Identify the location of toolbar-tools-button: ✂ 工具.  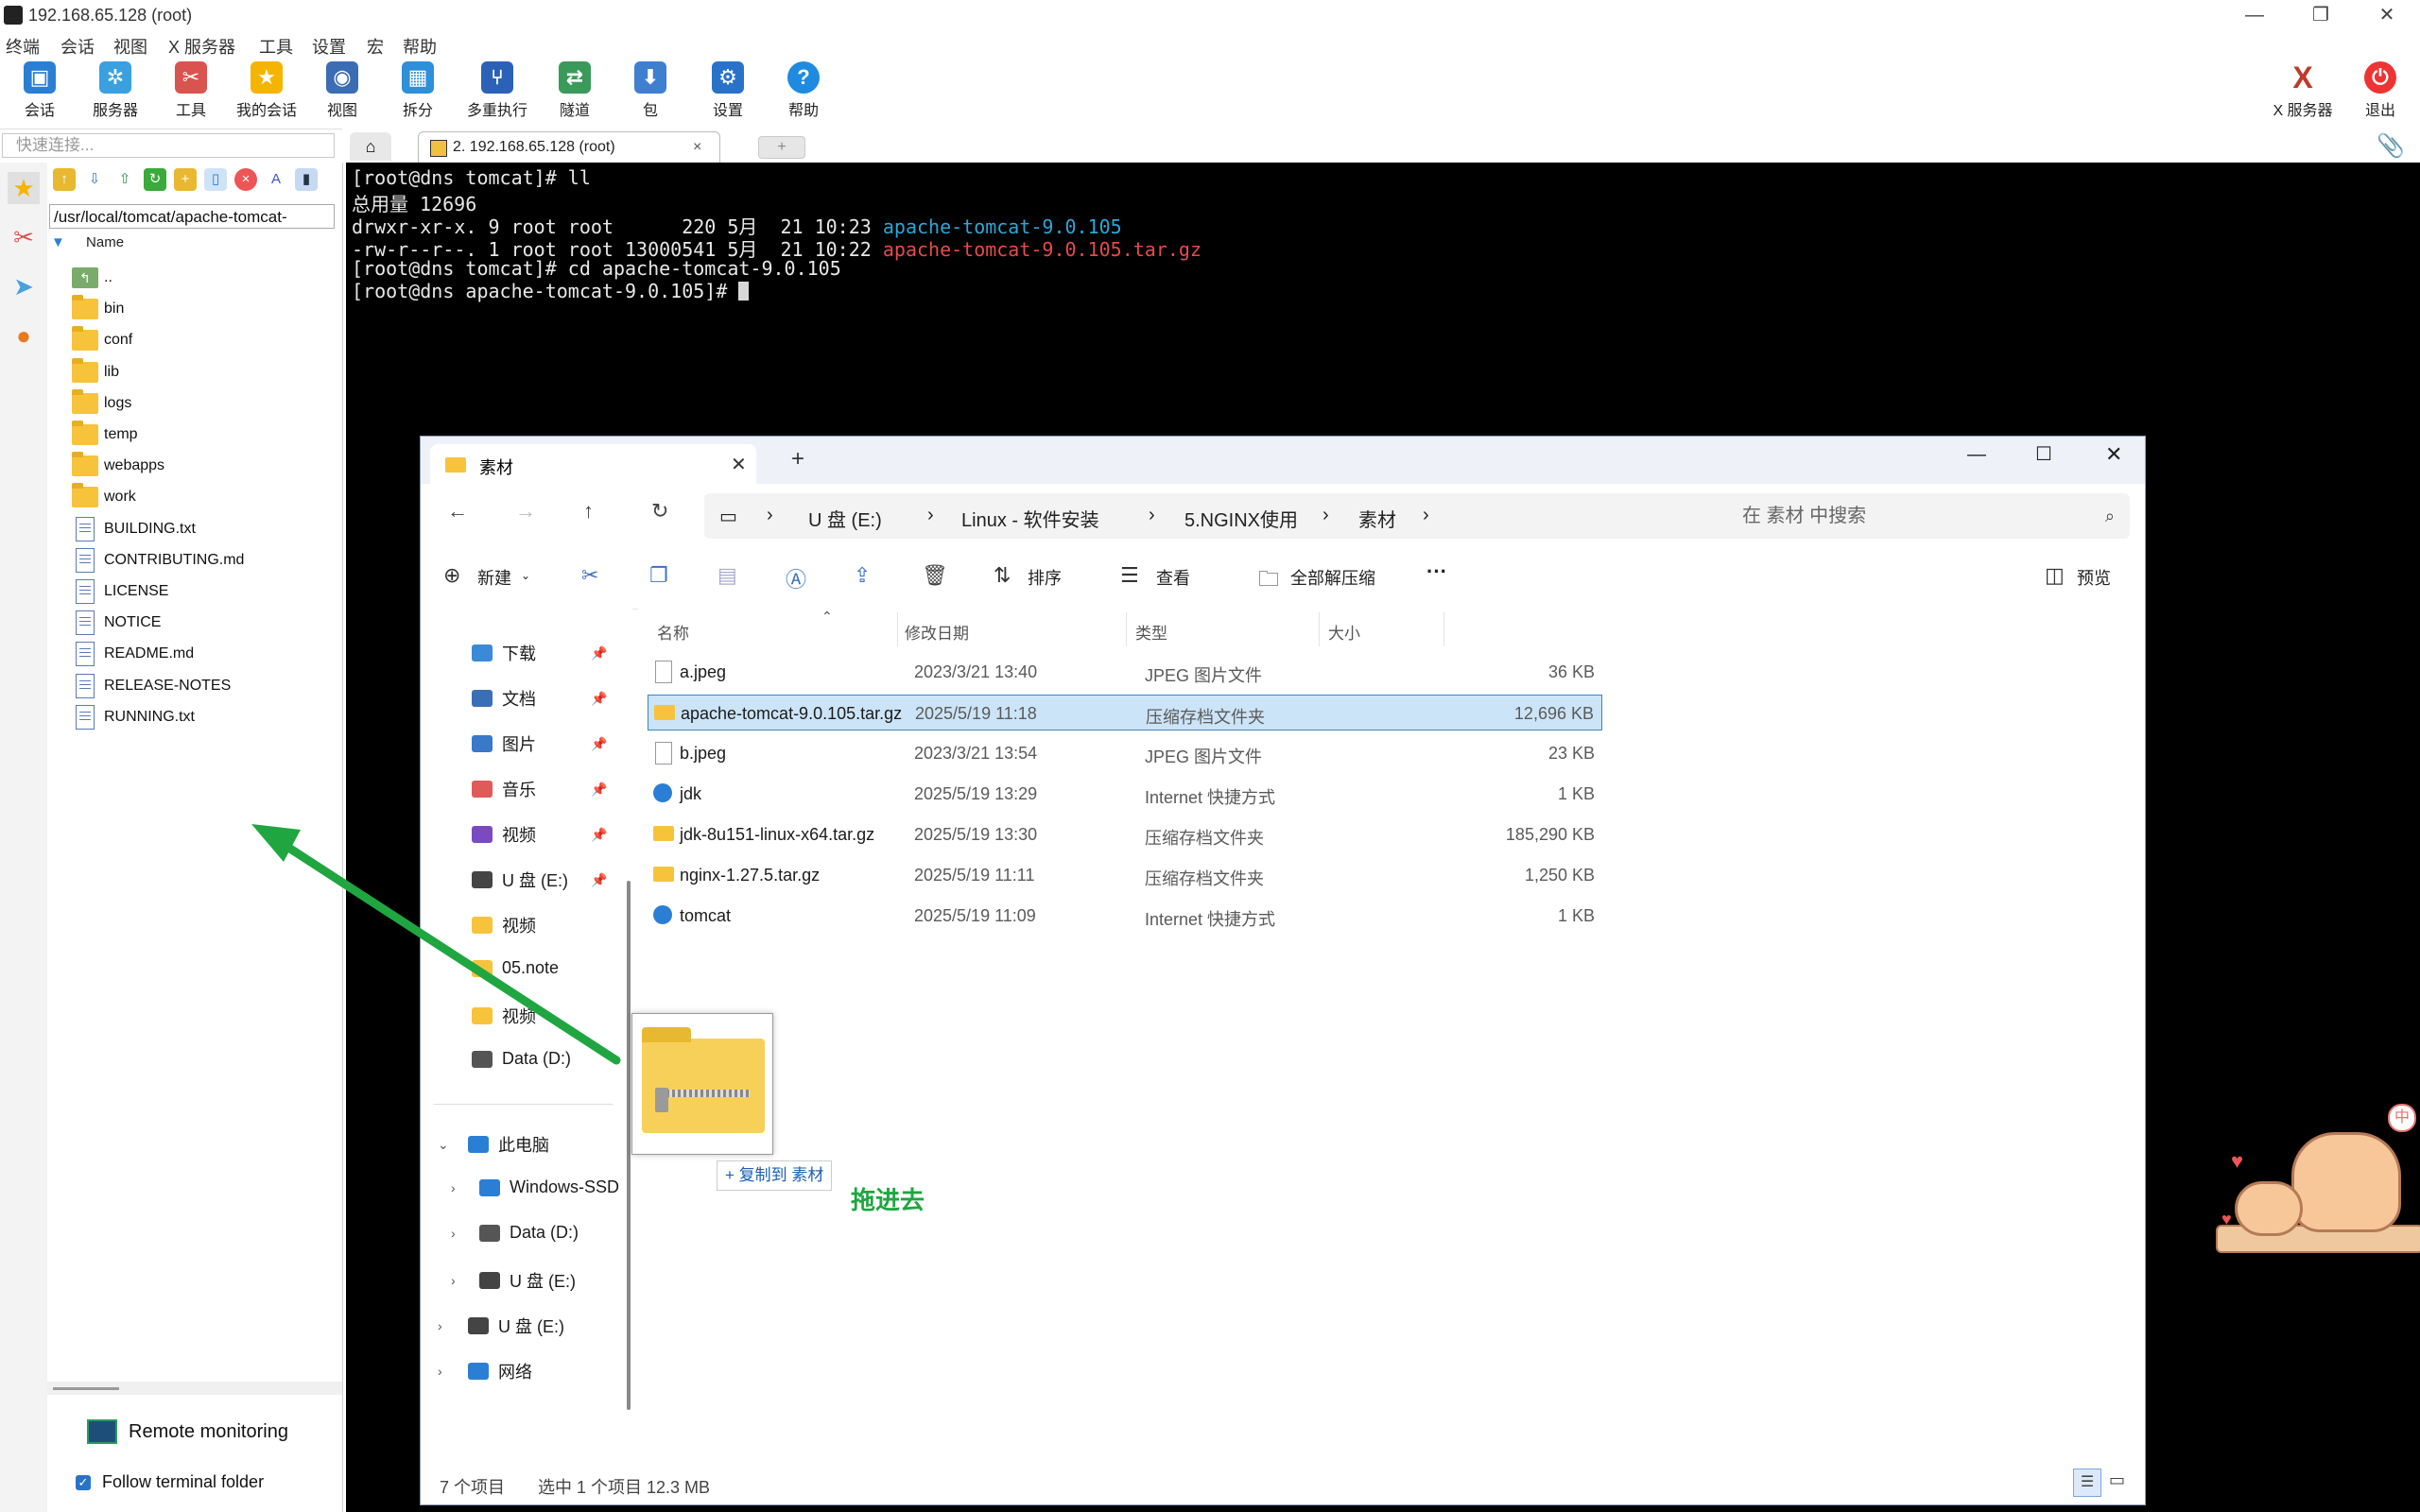
(191, 90).